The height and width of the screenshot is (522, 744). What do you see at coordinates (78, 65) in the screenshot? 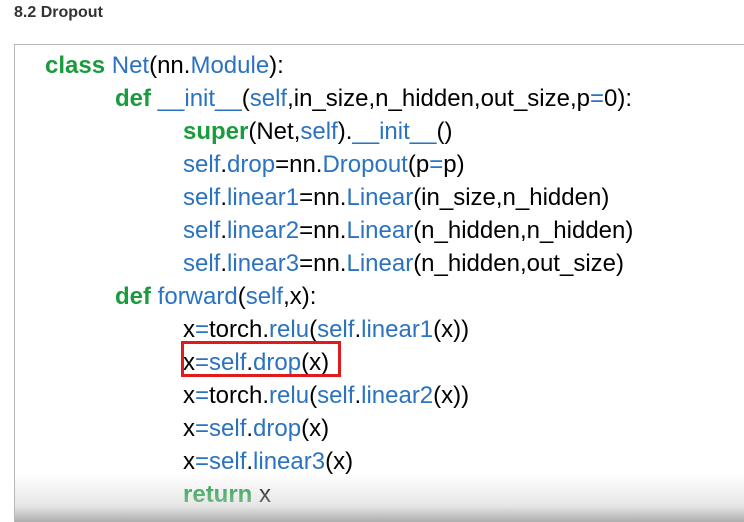
I see `code-token: class` at bounding box center [78, 65].